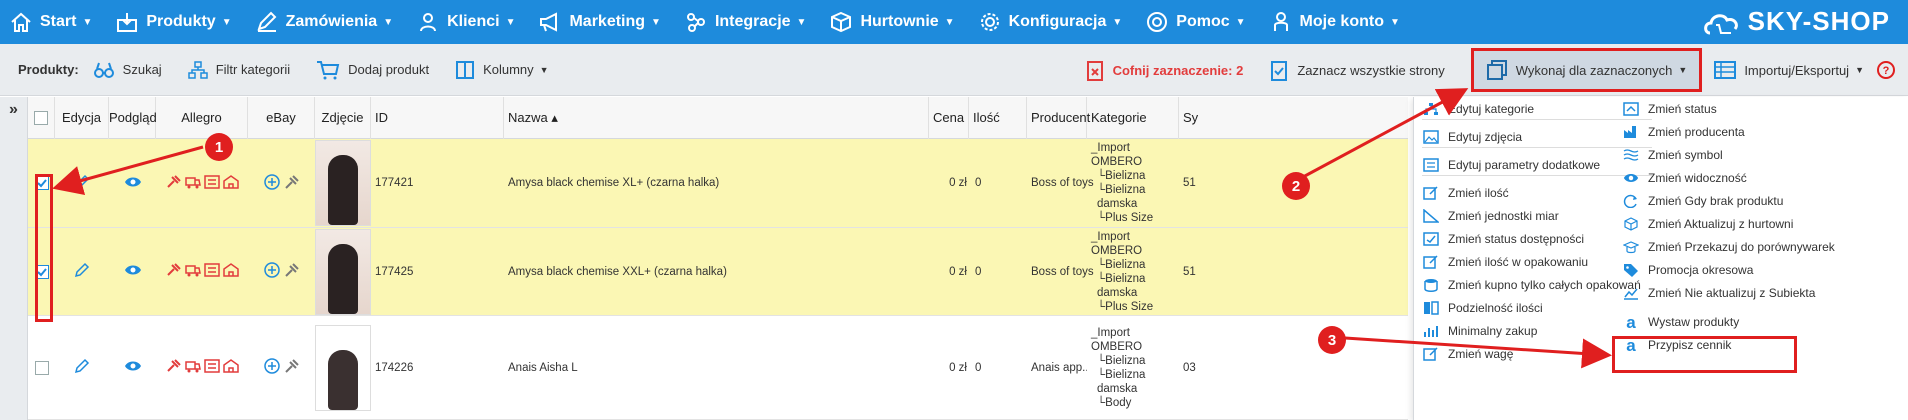  Describe the element at coordinates (1199, 118) in the screenshot. I see `col-symbol: Sy` at that location.